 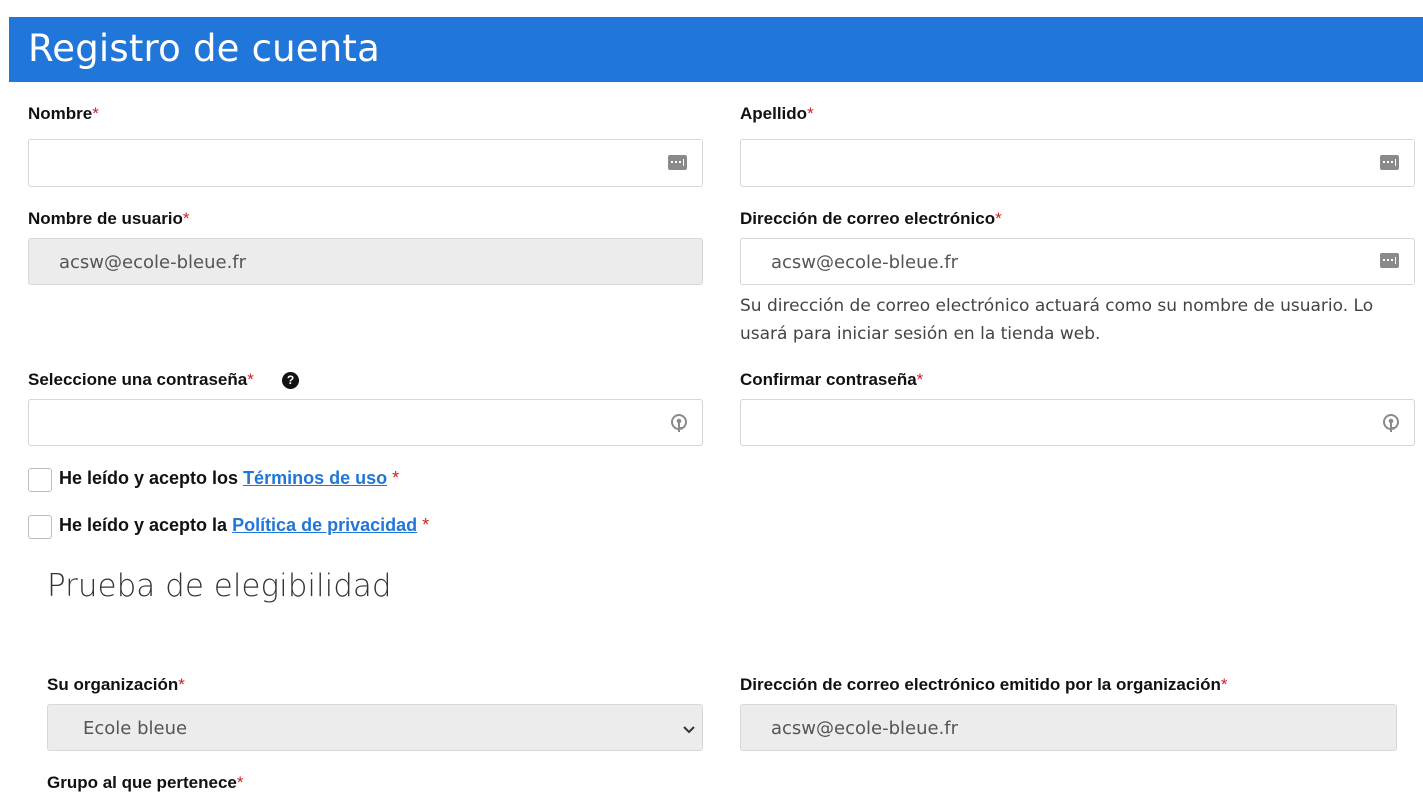 What do you see at coordinates (145, 782) in the screenshot?
I see `group-label: Grupo al que pertenece*` at bounding box center [145, 782].